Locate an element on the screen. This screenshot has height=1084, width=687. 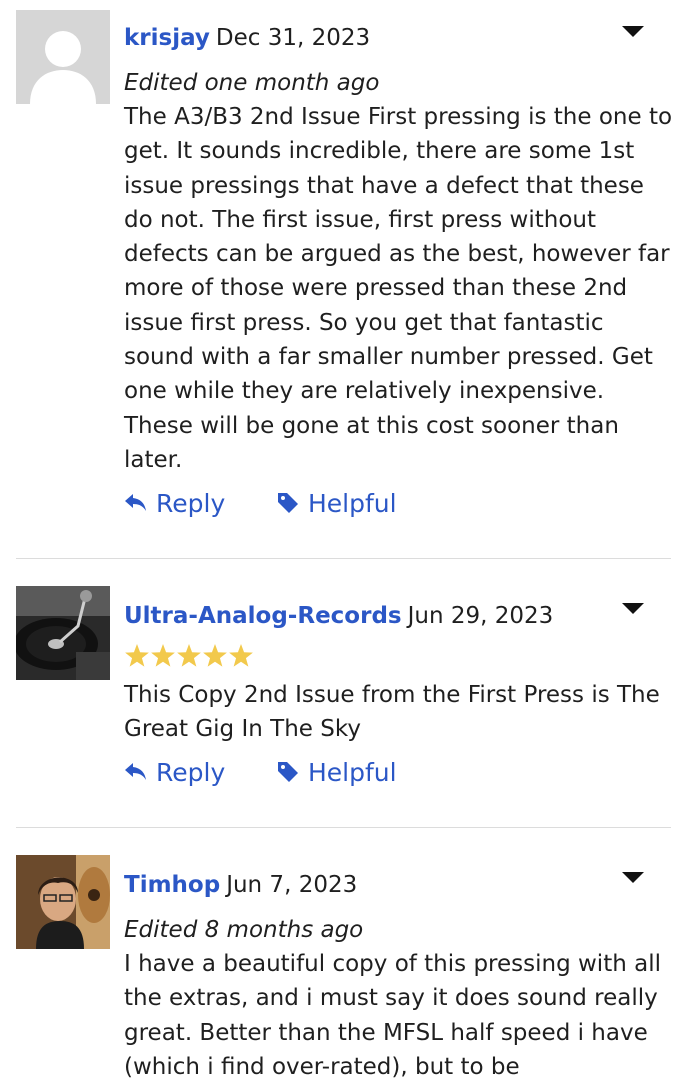
review-header: Ultra-Analog-Records Jun 29, 2023 is located at coordinates (375, 616).